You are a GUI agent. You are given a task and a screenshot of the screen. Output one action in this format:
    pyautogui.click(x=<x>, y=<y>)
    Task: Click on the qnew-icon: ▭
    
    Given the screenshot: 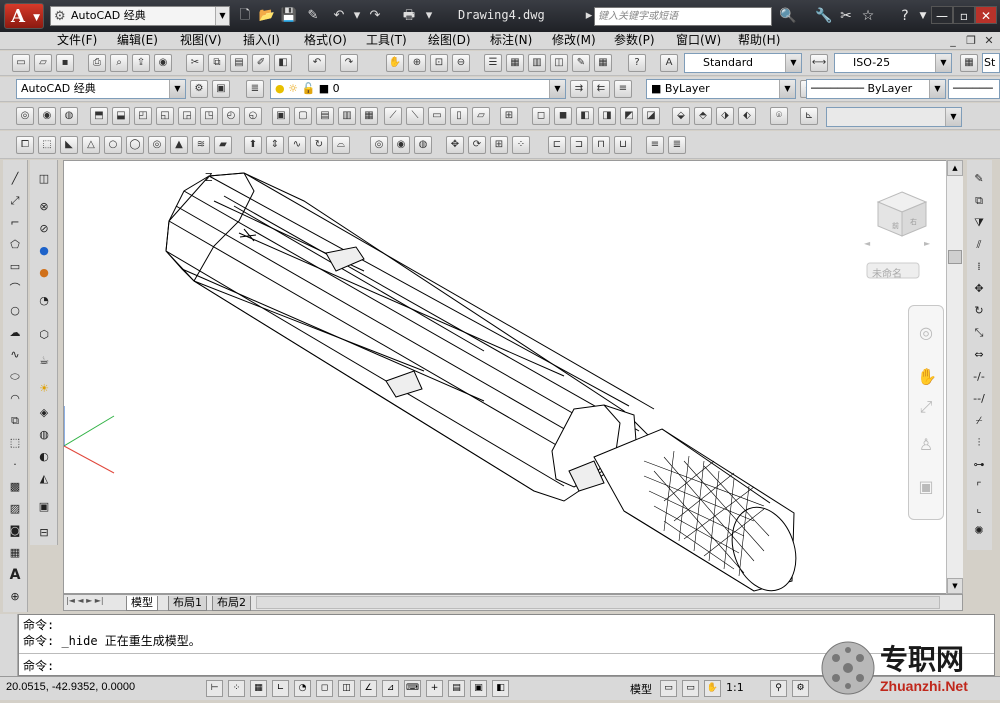 What is the action you would take?
    pyautogui.click(x=21, y=63)
    